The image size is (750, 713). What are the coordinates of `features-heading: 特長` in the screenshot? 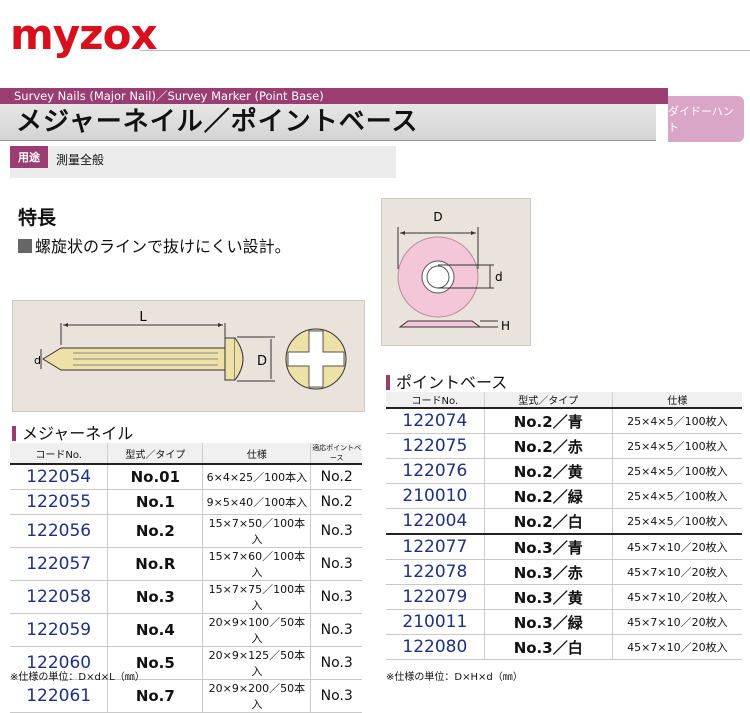 It's located at (37, 218).